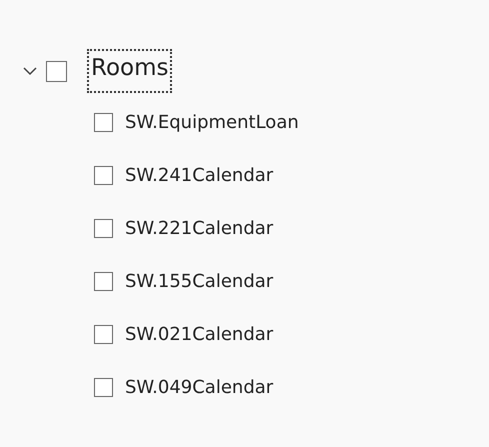 The height and width of the screenshot is (447, 489). Describe the element at coordinates (199, 334) in the screenshot. I see `tree-item-label: SW.021Calendar` at that location.